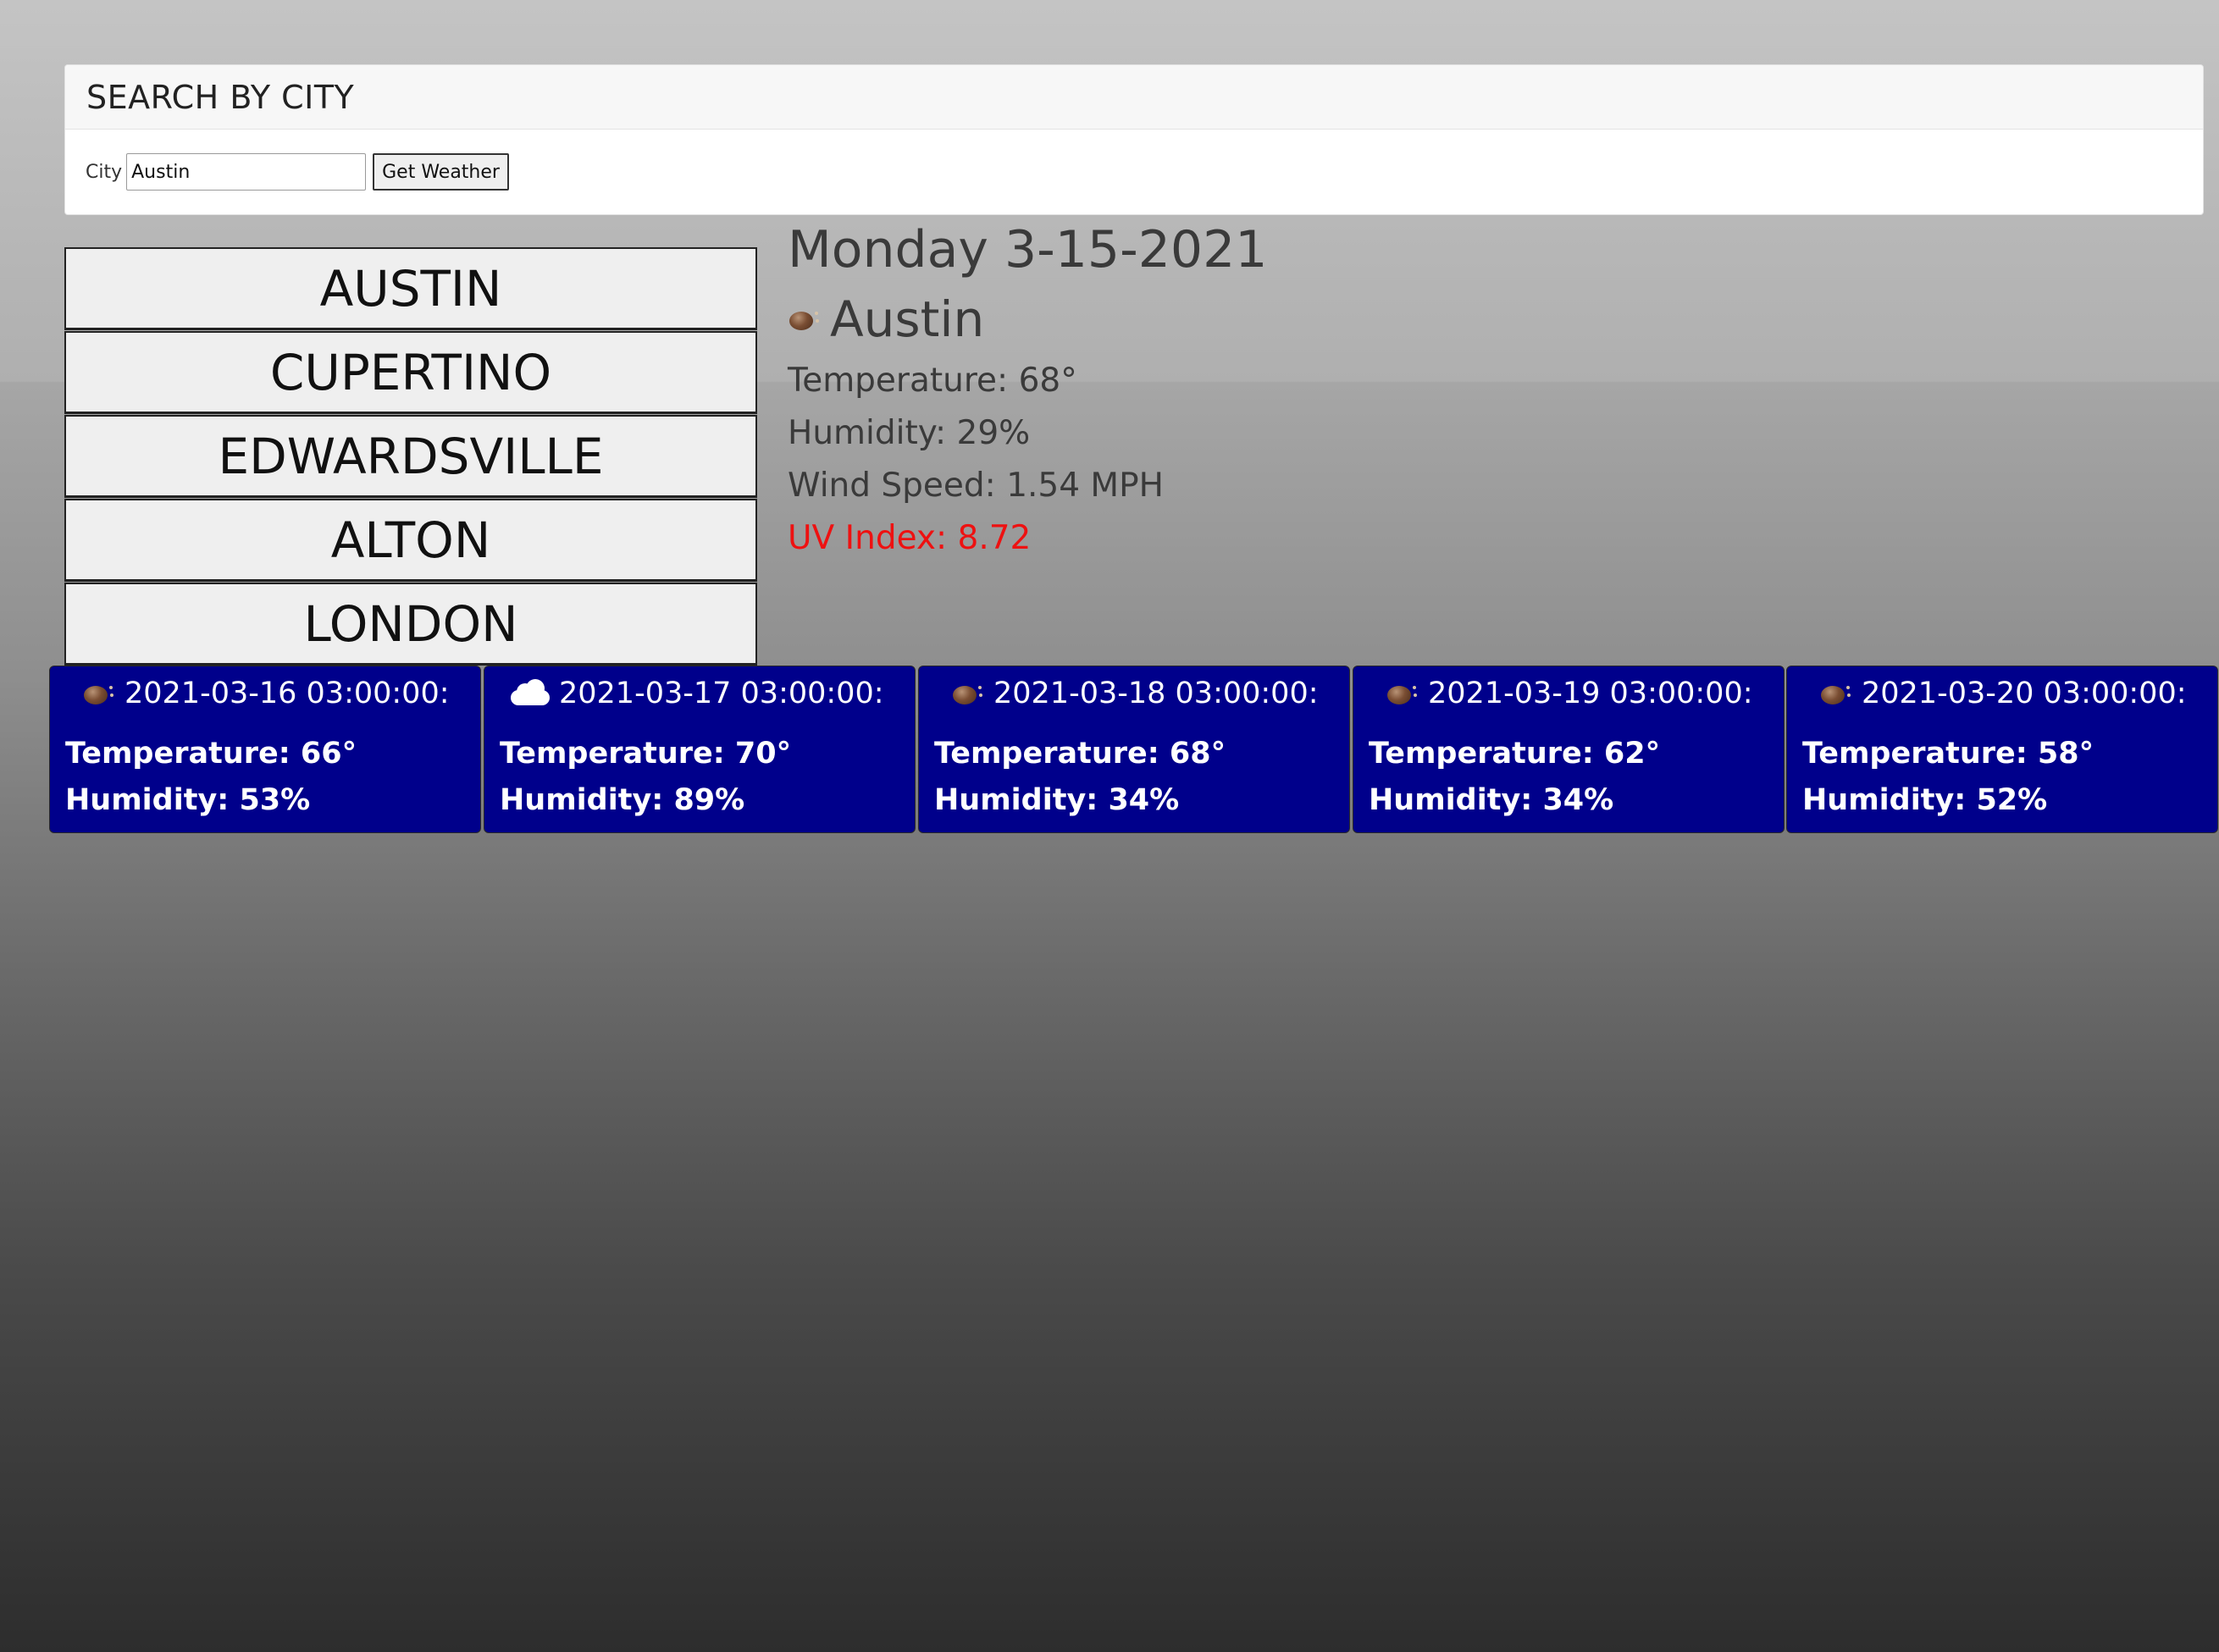 This screenshot has height=1652, width=2219. What do you see at coordinates (1080, 754) in the screenshot?
I see `forecast-temperature: Temperature: 68°` at bounding box center [1080, 754].